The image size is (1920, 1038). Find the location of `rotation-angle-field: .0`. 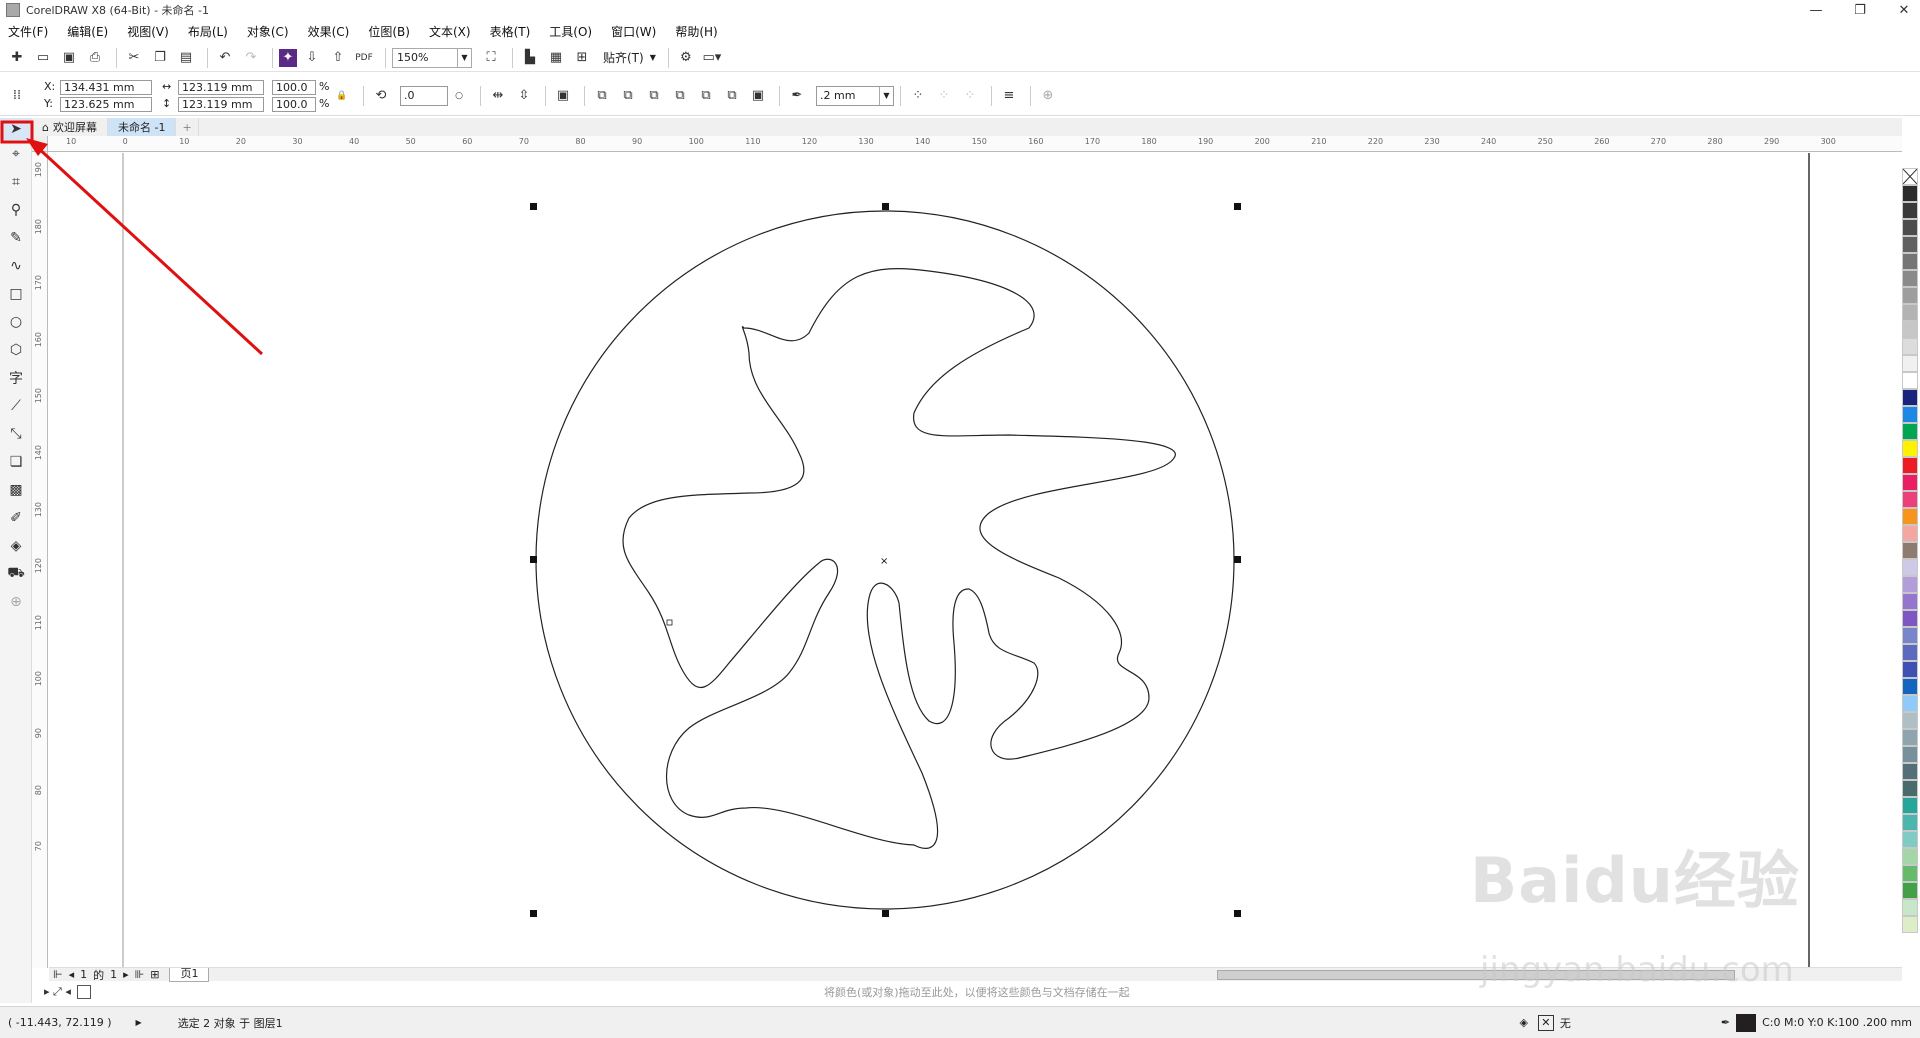

rotation-angle-field: .0 is located at coordinates (424, 95).